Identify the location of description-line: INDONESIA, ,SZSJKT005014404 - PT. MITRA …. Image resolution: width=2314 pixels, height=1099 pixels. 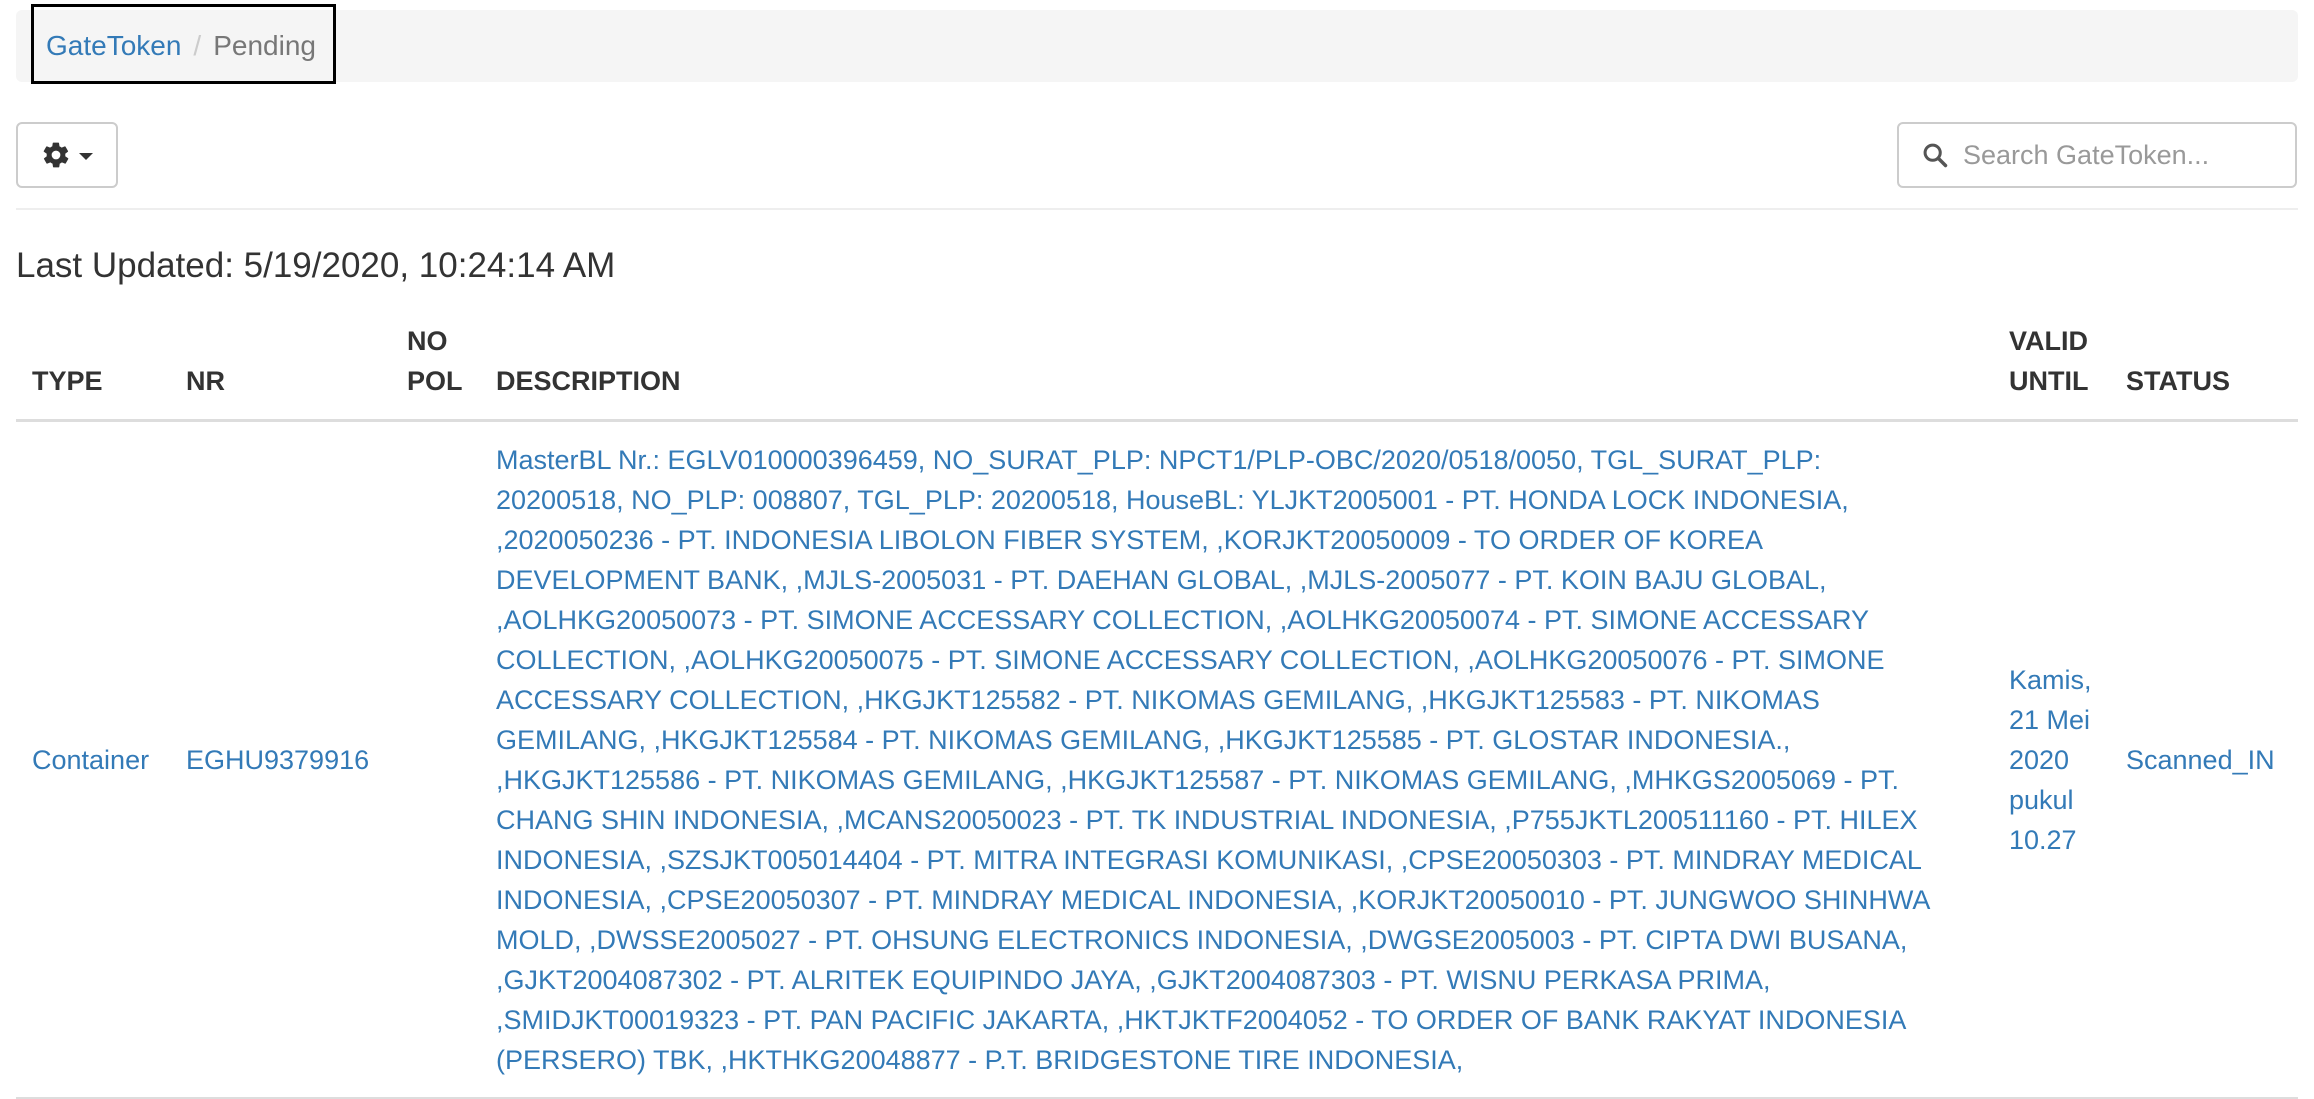
(1209, 860).